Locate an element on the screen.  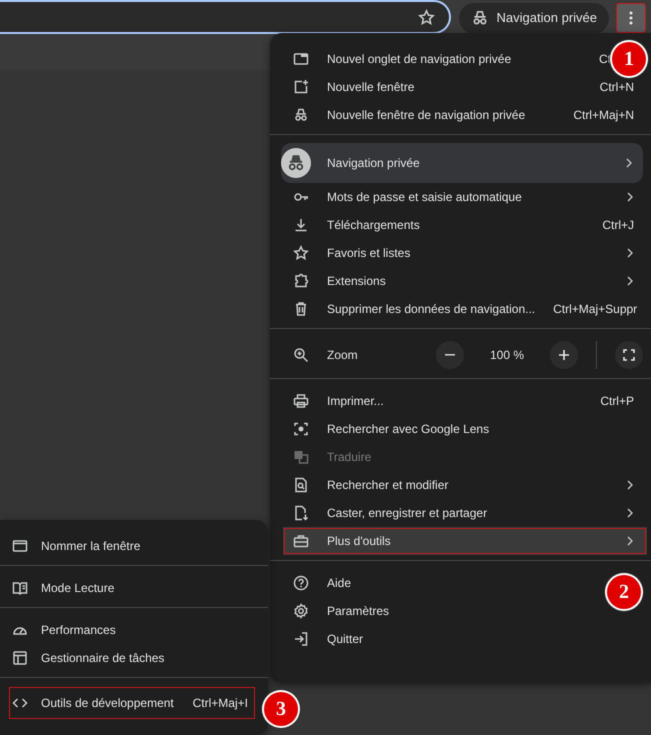
menu-item: Rechercher et modifier is located at coordinates (460, 485).